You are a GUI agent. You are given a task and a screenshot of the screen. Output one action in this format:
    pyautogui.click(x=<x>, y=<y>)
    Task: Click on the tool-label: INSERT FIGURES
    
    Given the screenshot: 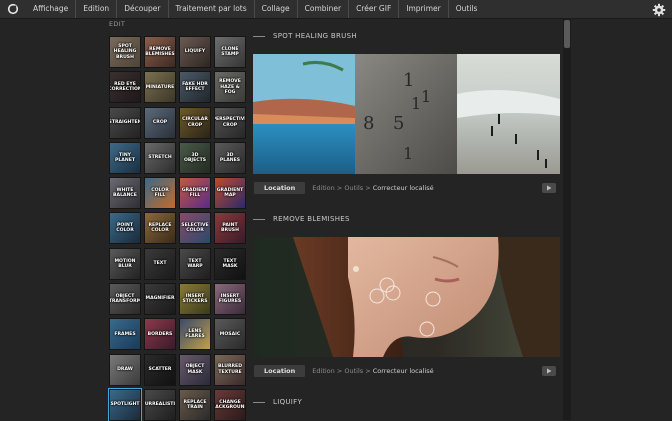 What is the action you would take?
    pyautogui.click(x=230, y=299)
    